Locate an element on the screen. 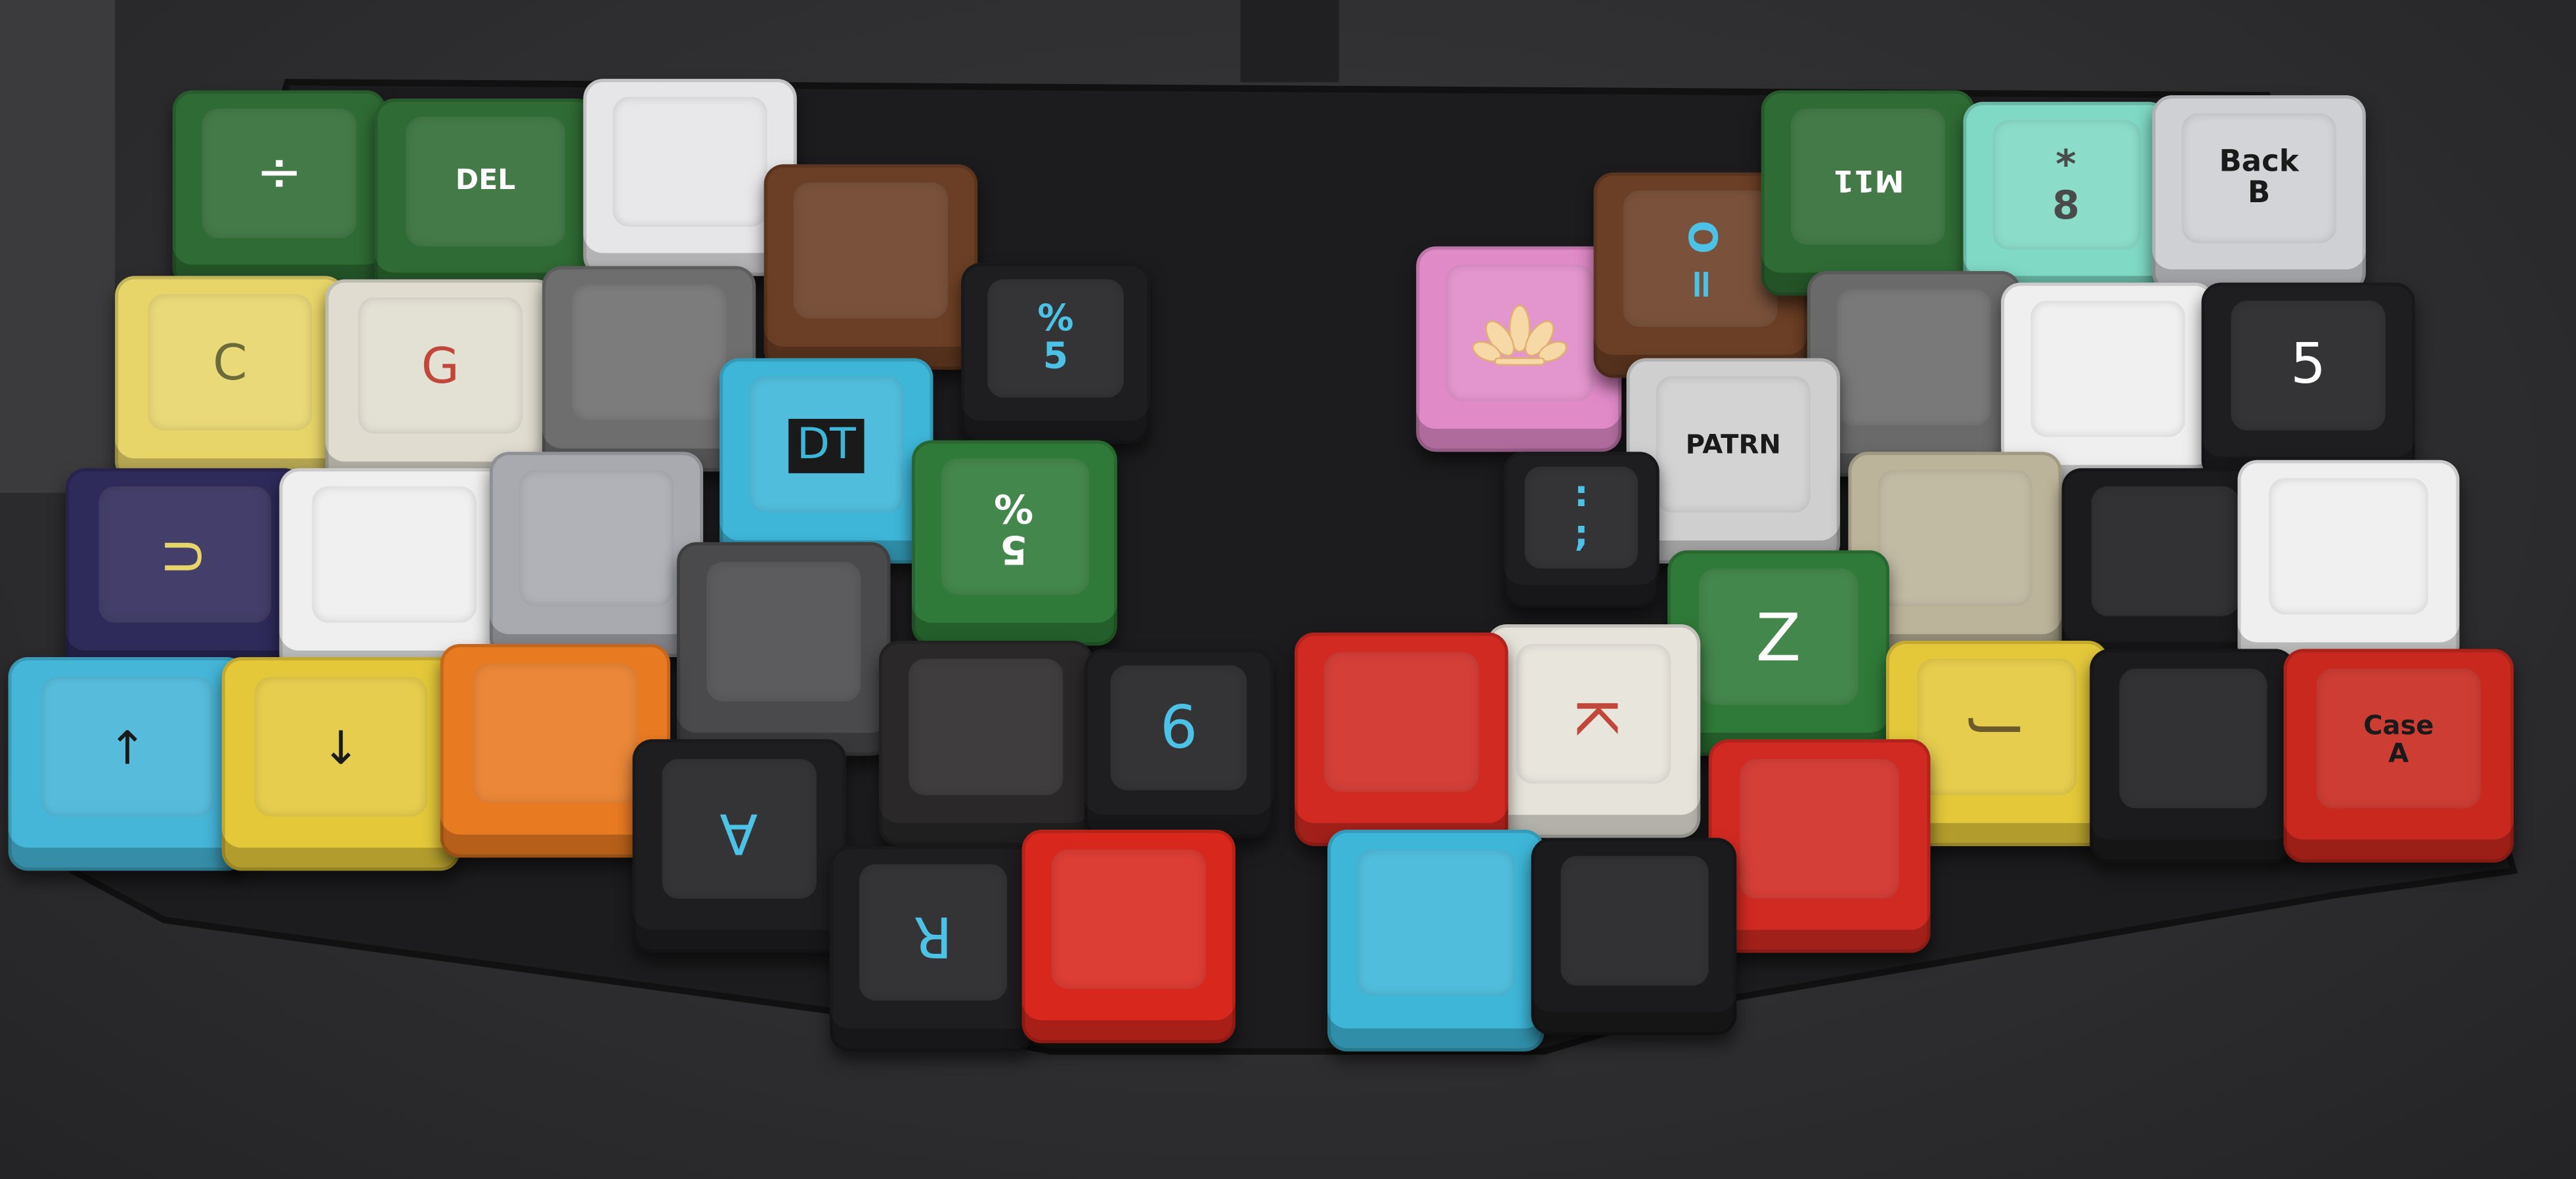 This screenshot has height=1179, width=2576. key-legend: M11 is located at coordinates (1868, 180).